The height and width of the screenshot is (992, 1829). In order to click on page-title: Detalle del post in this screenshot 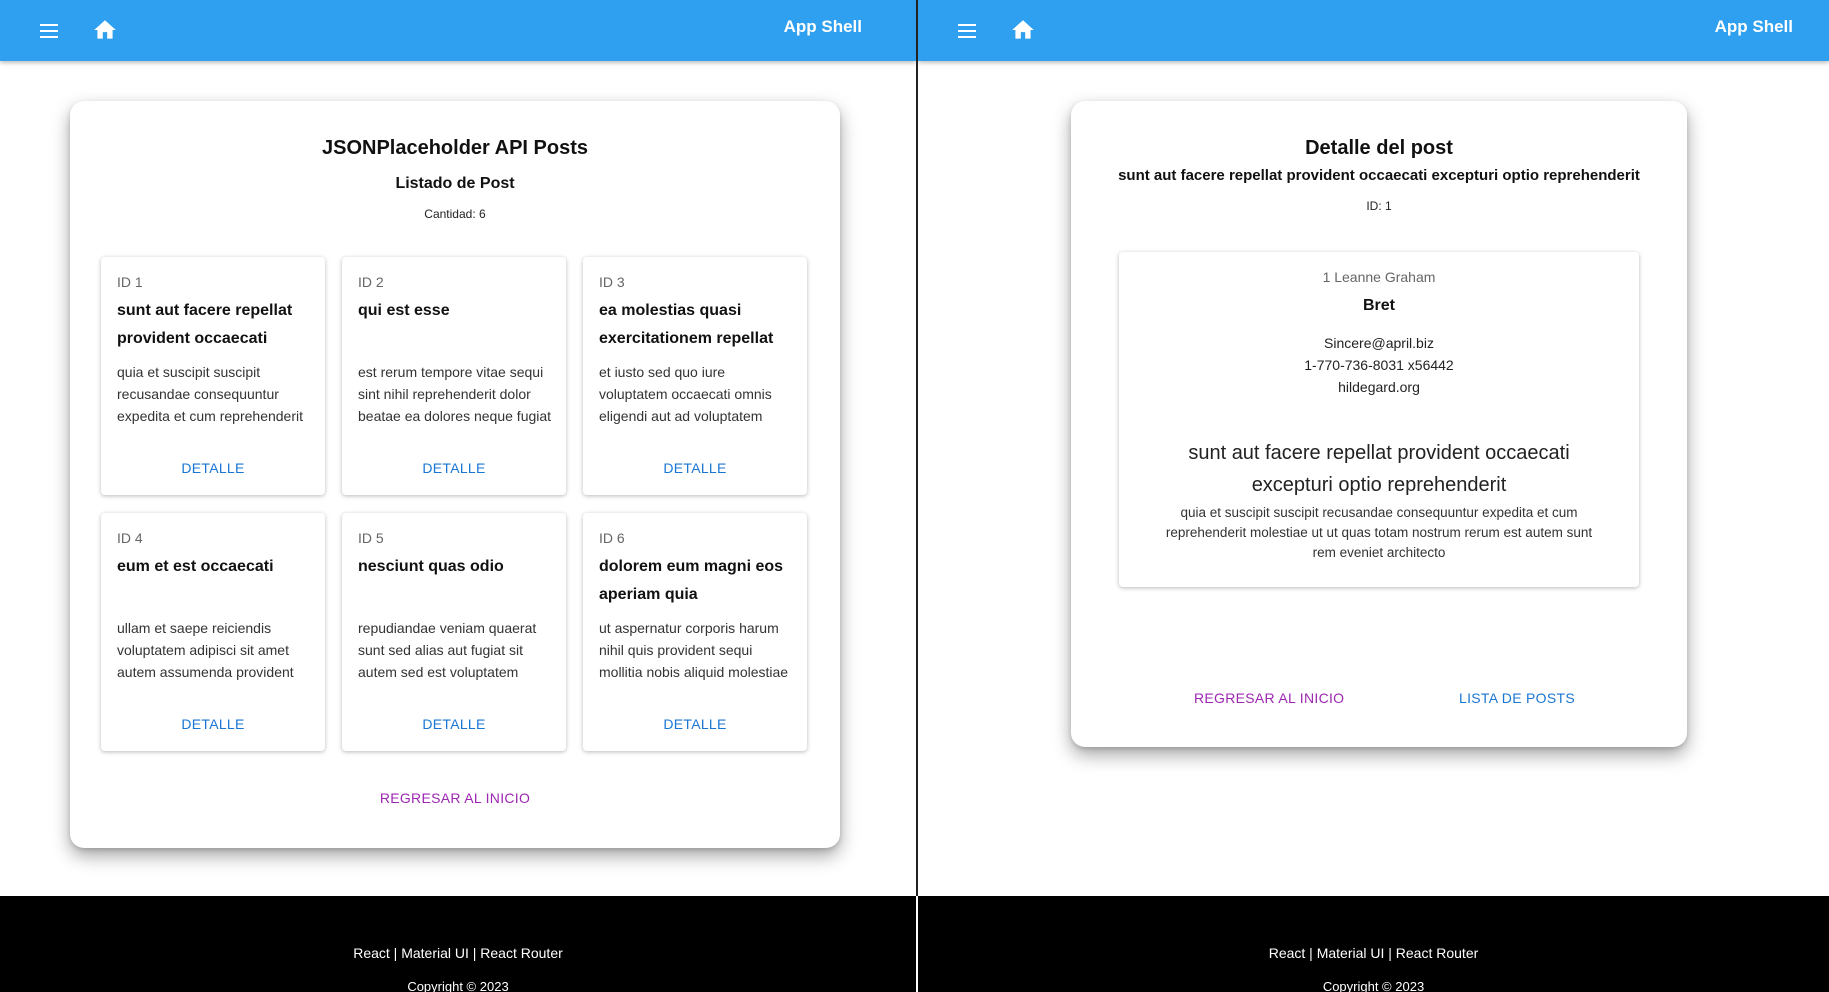, I will do `click(1379, 148)`.